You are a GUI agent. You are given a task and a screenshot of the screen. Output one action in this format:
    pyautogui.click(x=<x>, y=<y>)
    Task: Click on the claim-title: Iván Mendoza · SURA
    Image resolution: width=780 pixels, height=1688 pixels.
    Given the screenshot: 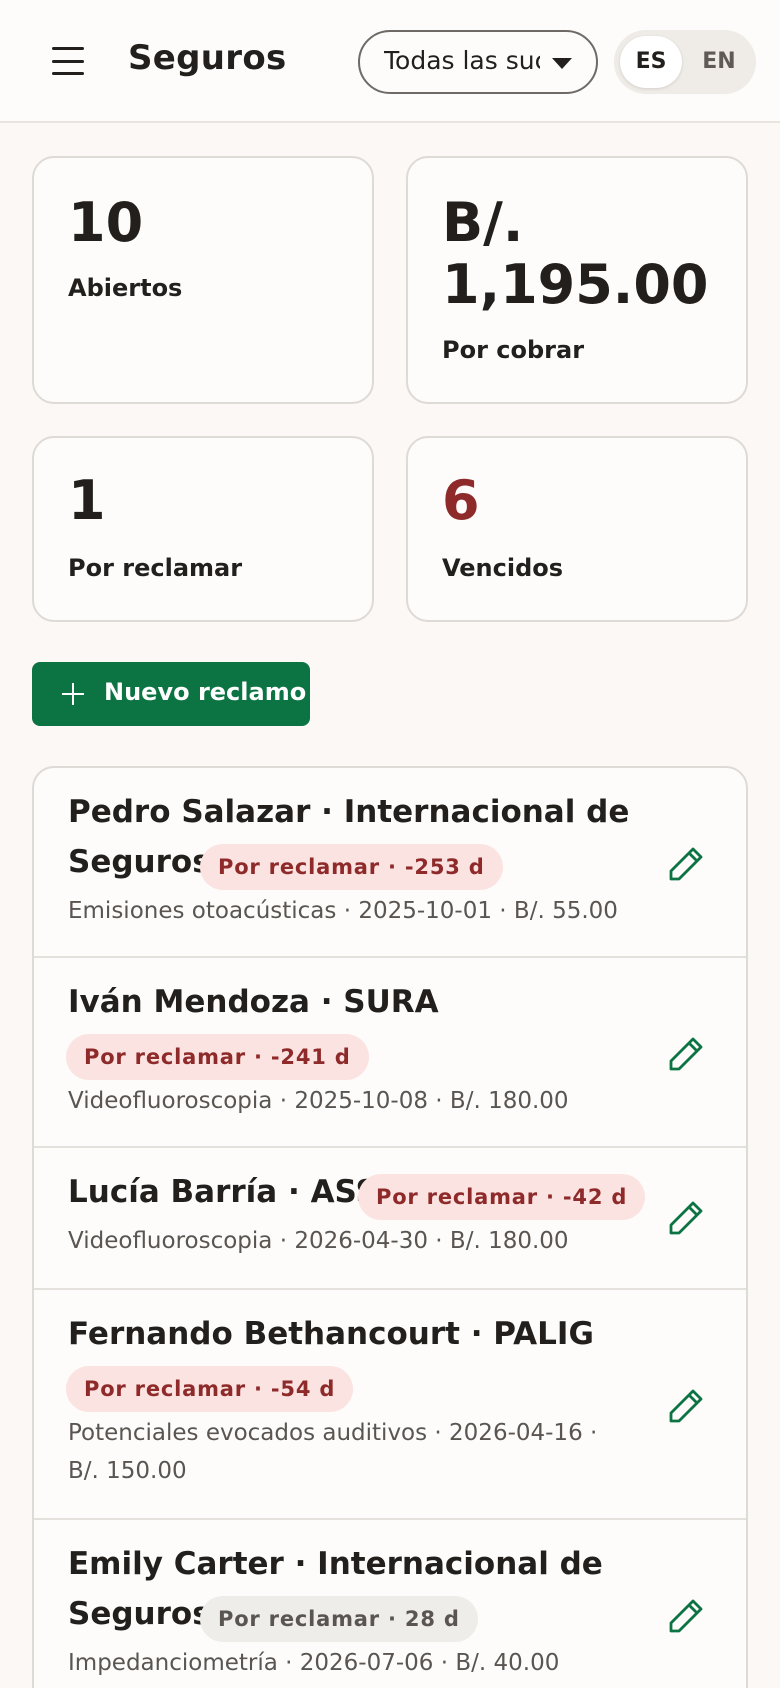 What is the action you would take?
    pyautogui.click(x=253, y=1002)
    